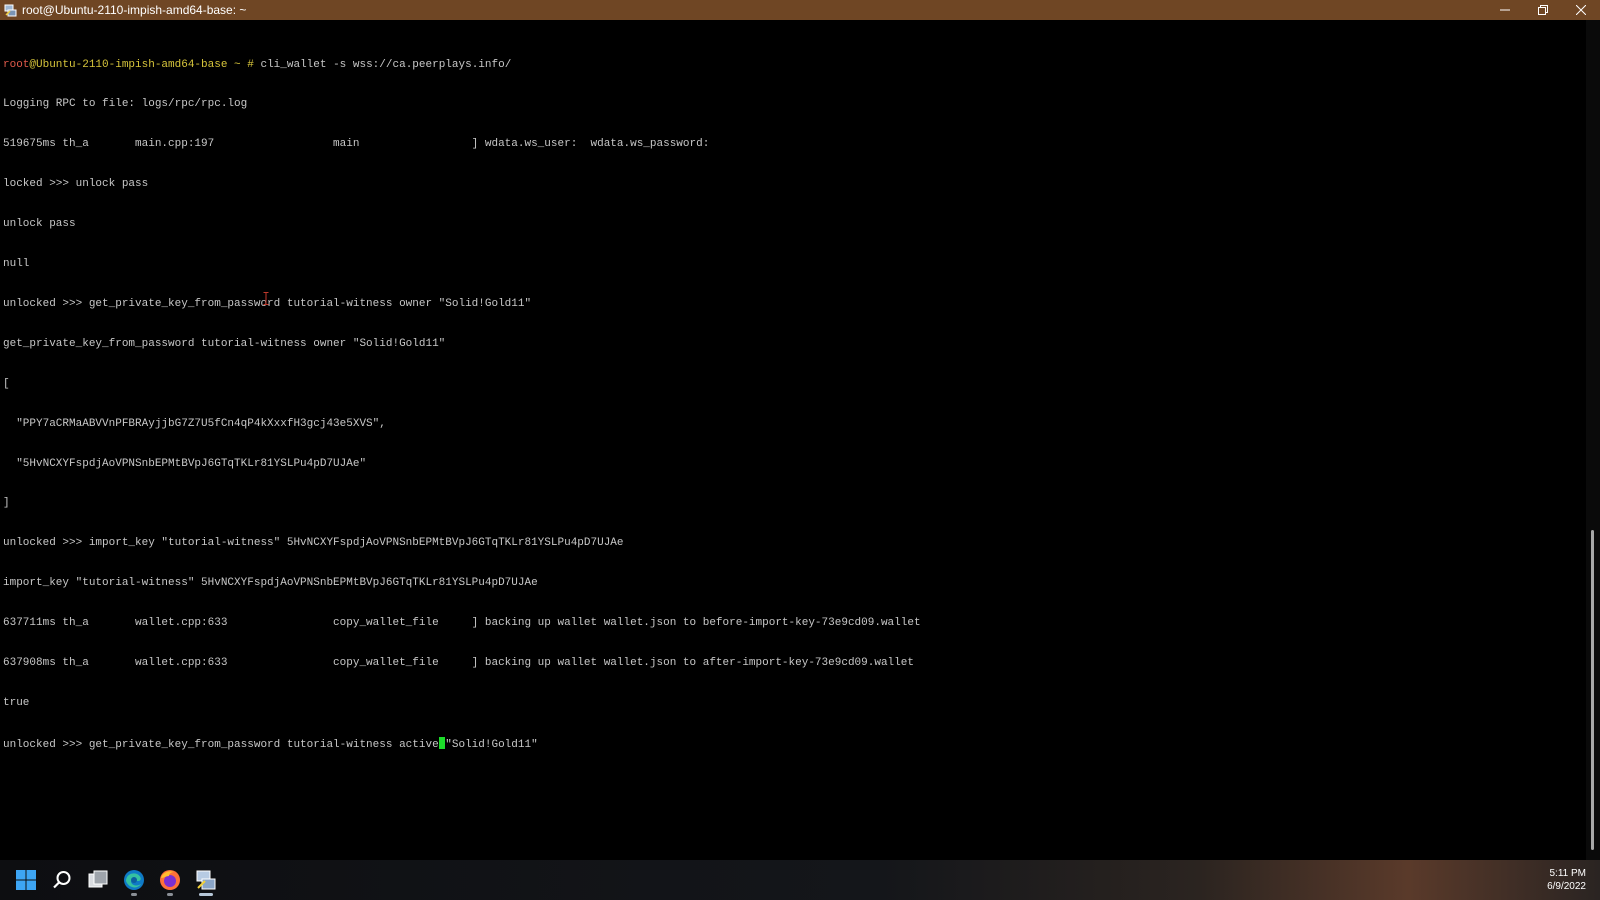 The width and height of the screenshot is (1600, 900). What do you see at coordinates (16, 702) in the screenshot?
I see `terminal-line: true` at bounding box center [16, 702].